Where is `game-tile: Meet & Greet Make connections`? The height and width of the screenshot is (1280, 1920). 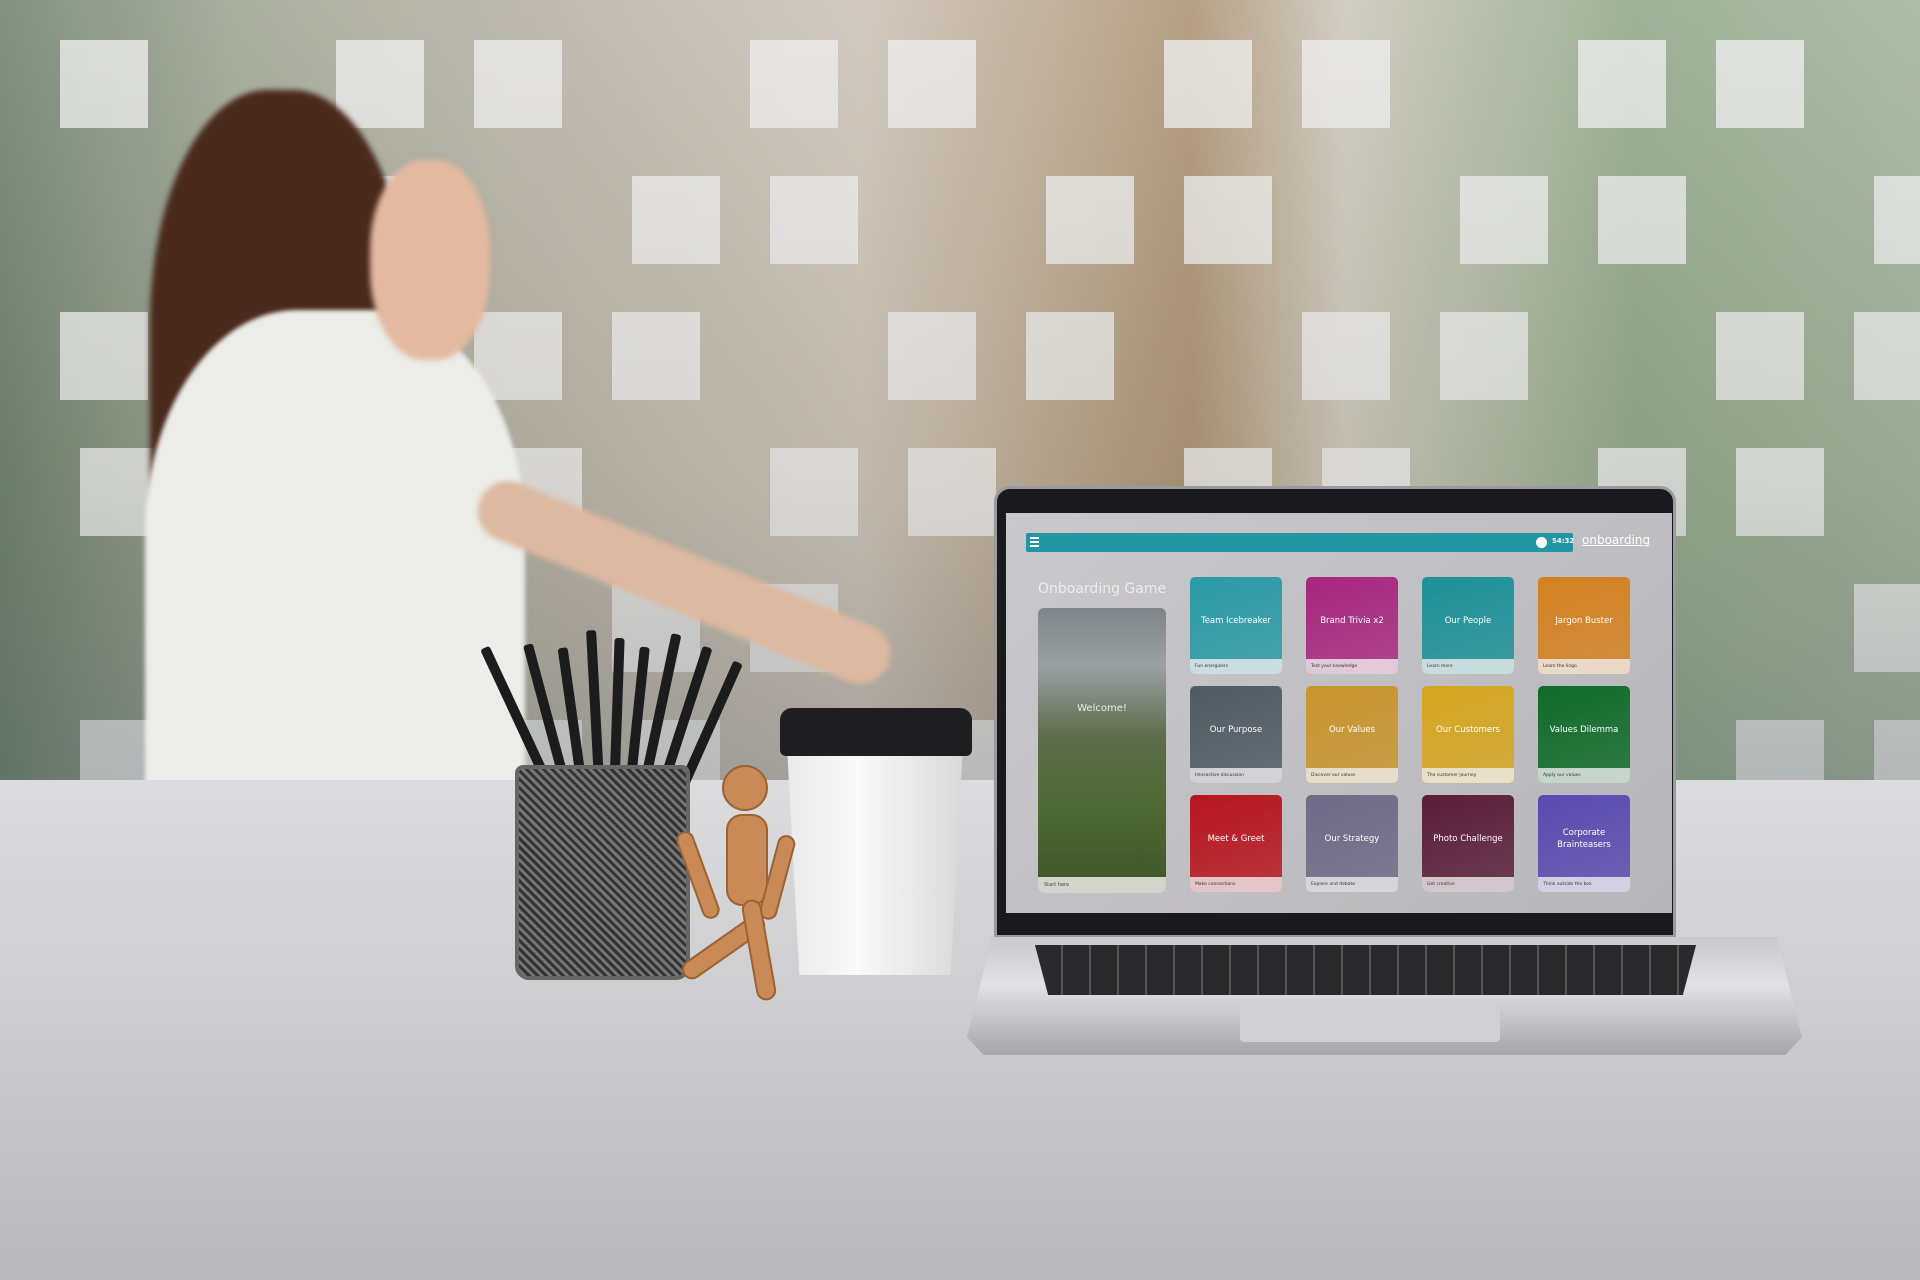 game-tile: Meet & Greet Make connections is located at coordinates (1236, 843).